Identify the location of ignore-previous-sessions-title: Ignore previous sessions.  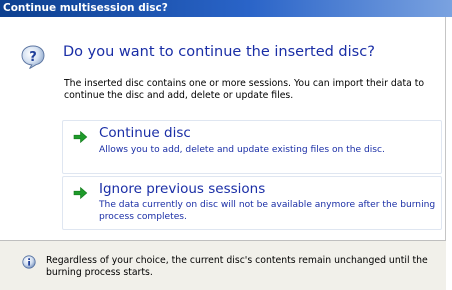
(182, 189).